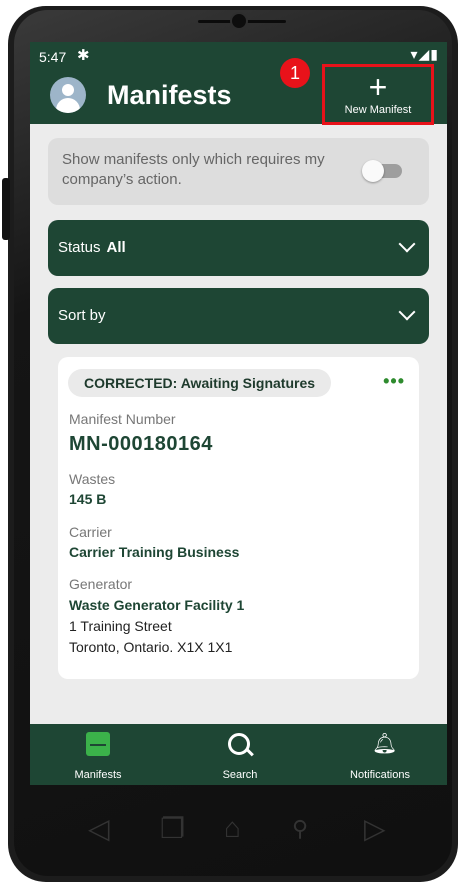  I want to click on annotation-badge: 1, so click(295, 73).